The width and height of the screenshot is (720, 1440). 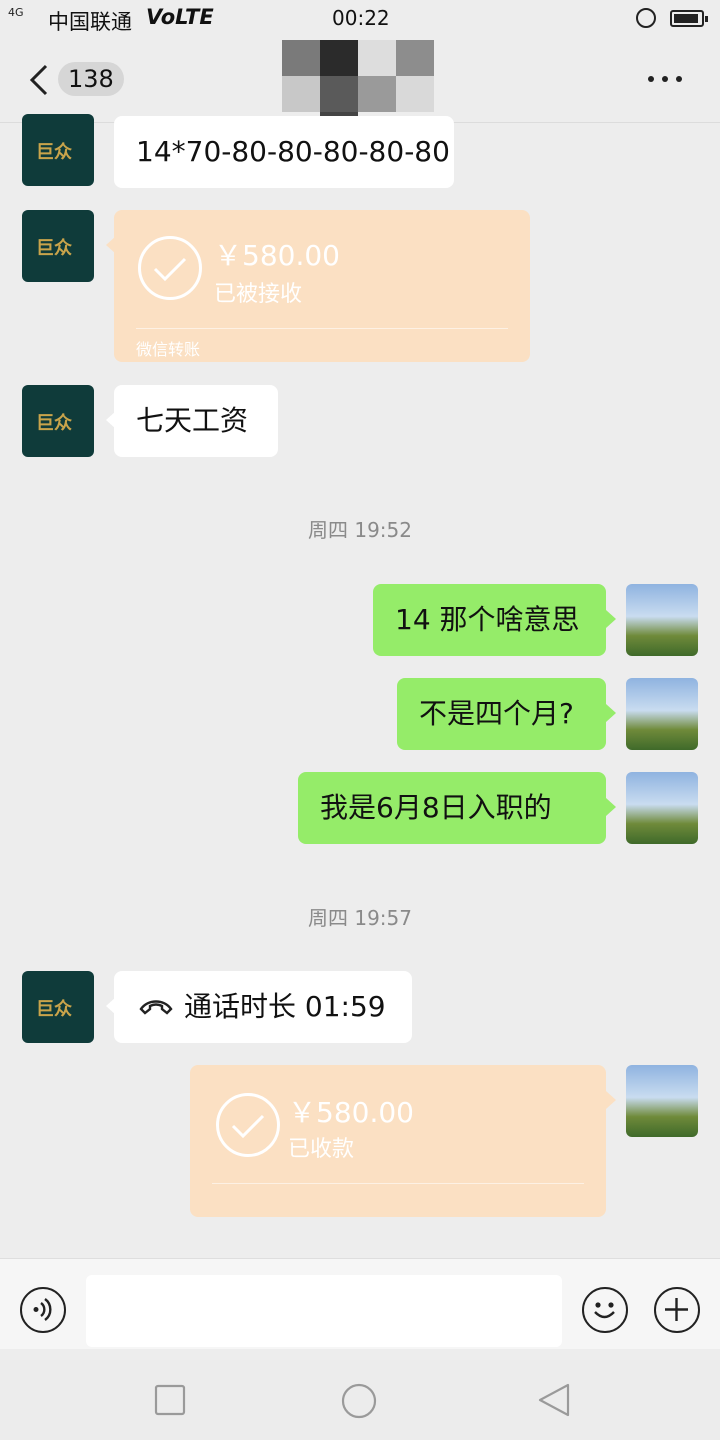 What do you see at coordinates (43, 1310) in the screenshot?
I see `voice-input-icon` at bounding box center [43, 1310].